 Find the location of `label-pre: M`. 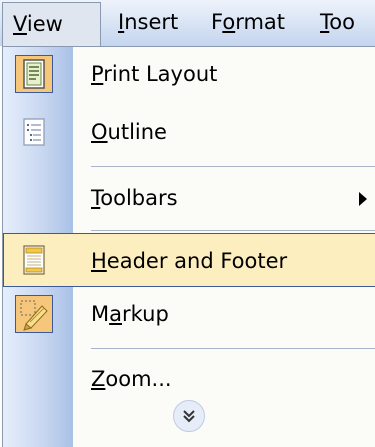

label-pre: M is located at coordinates (100, 314).